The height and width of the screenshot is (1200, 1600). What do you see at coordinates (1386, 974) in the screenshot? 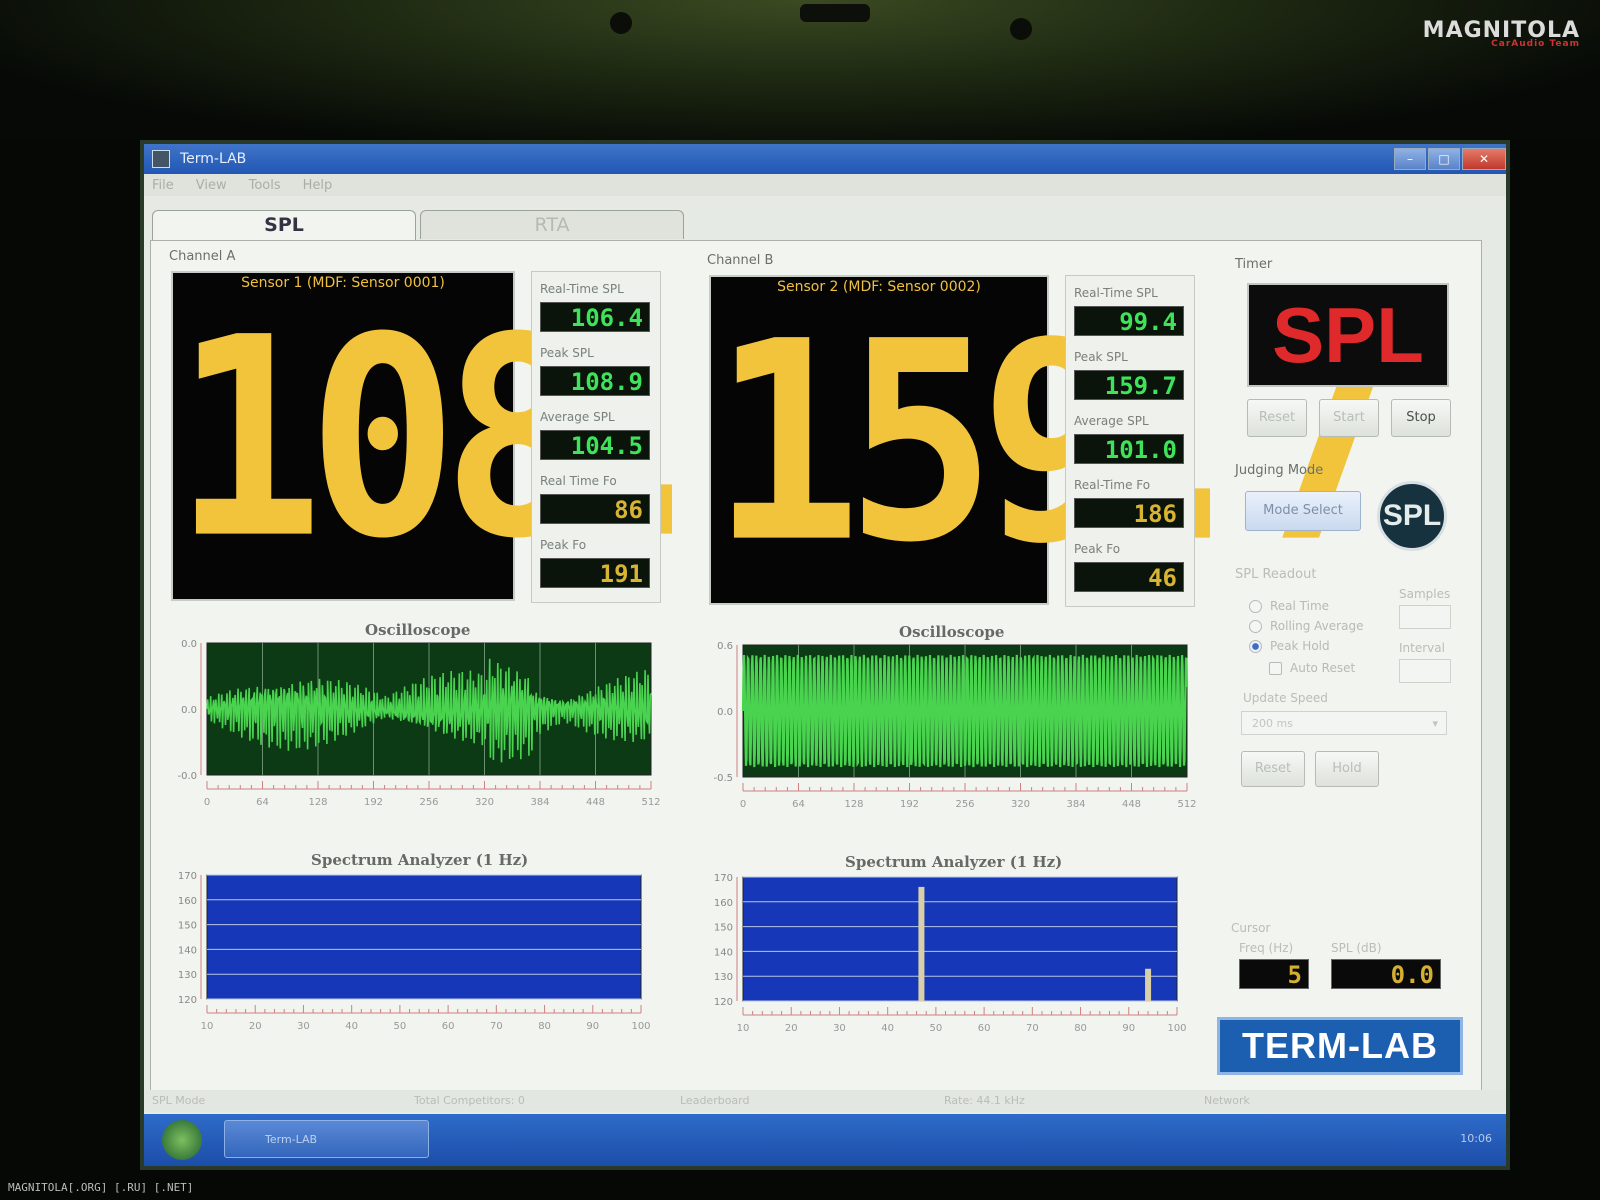
I see `cursor-spl-value: 0.0` at bounding box center [1386, 974].